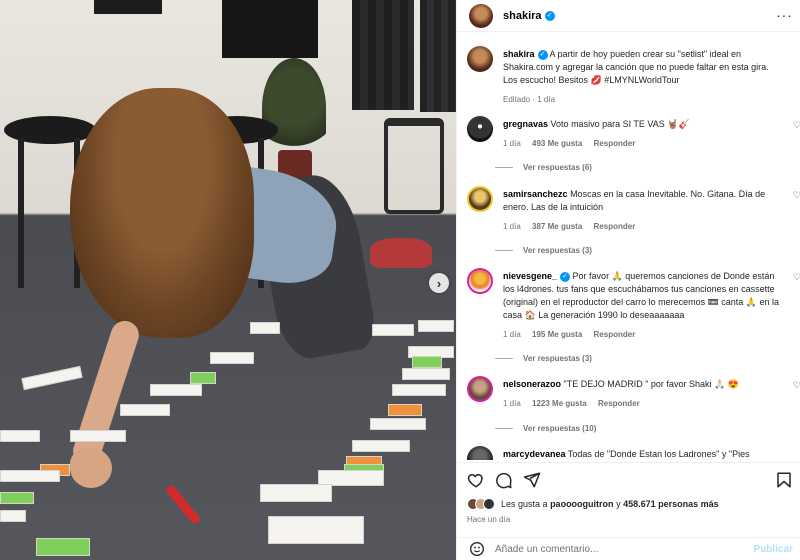 The width and height of the screenshot is (800, 560). I want to click on comment-input, so click(610, 549).